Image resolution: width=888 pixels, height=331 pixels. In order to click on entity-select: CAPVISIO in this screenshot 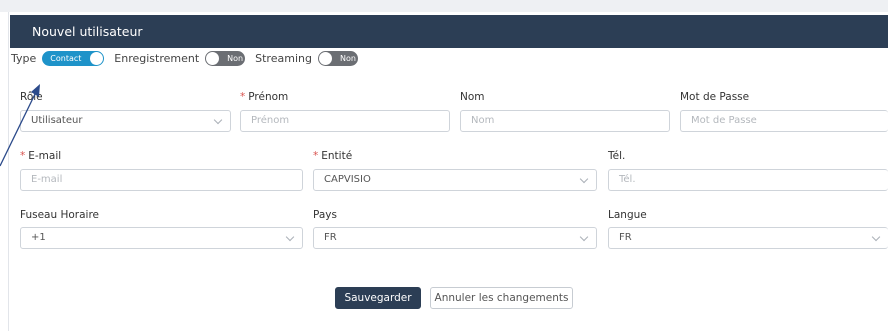, I will do `click(455, 180)`.